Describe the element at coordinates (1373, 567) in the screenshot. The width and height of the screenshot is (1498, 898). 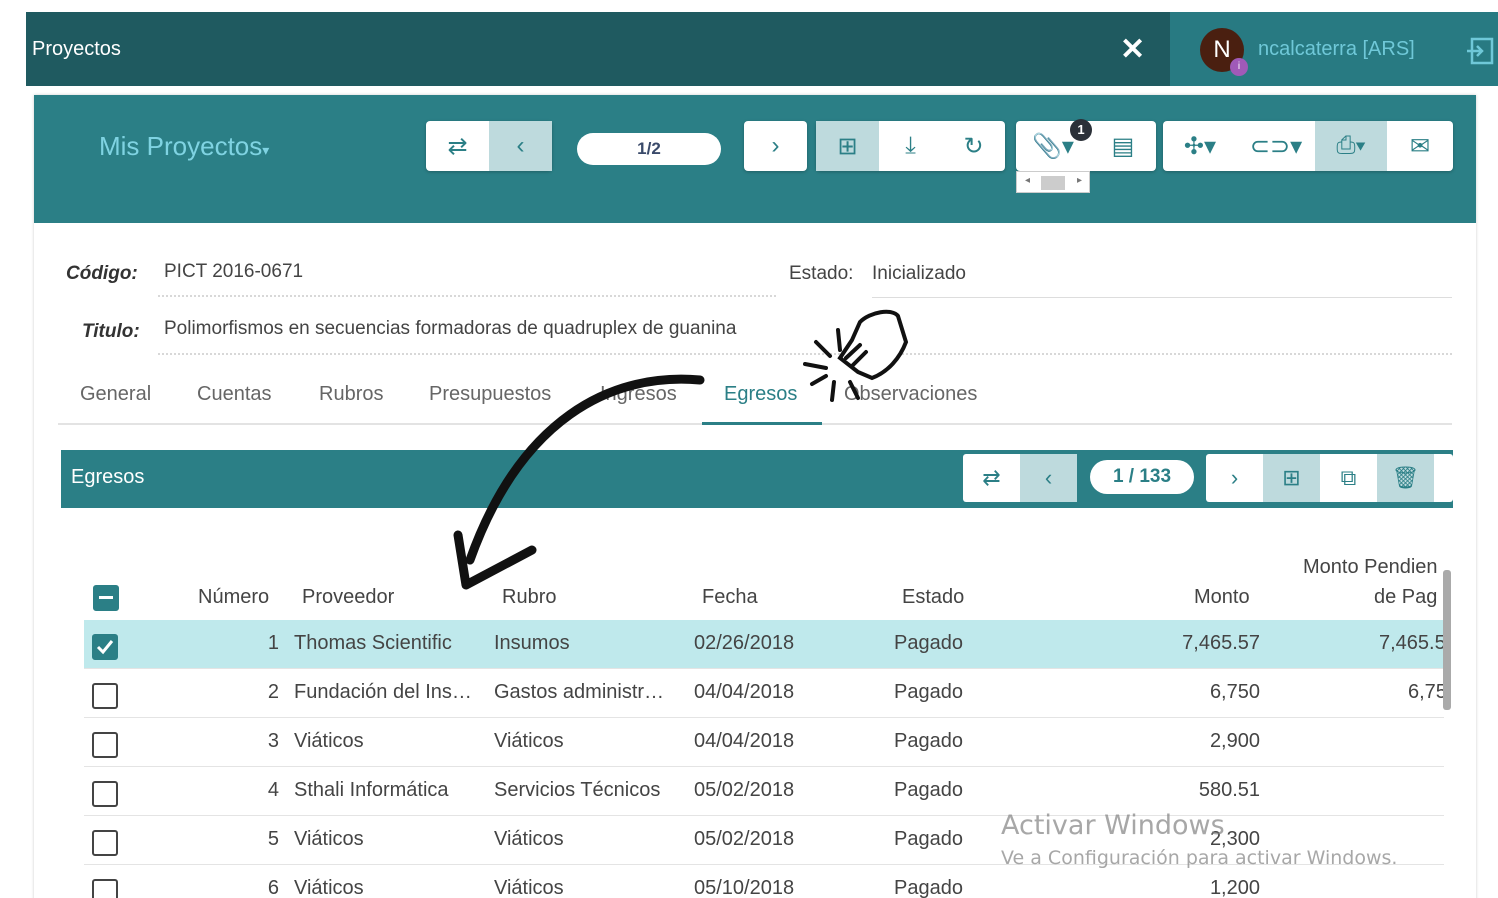
I see `col-monto-pendiente: Monto Pendien` at that location.